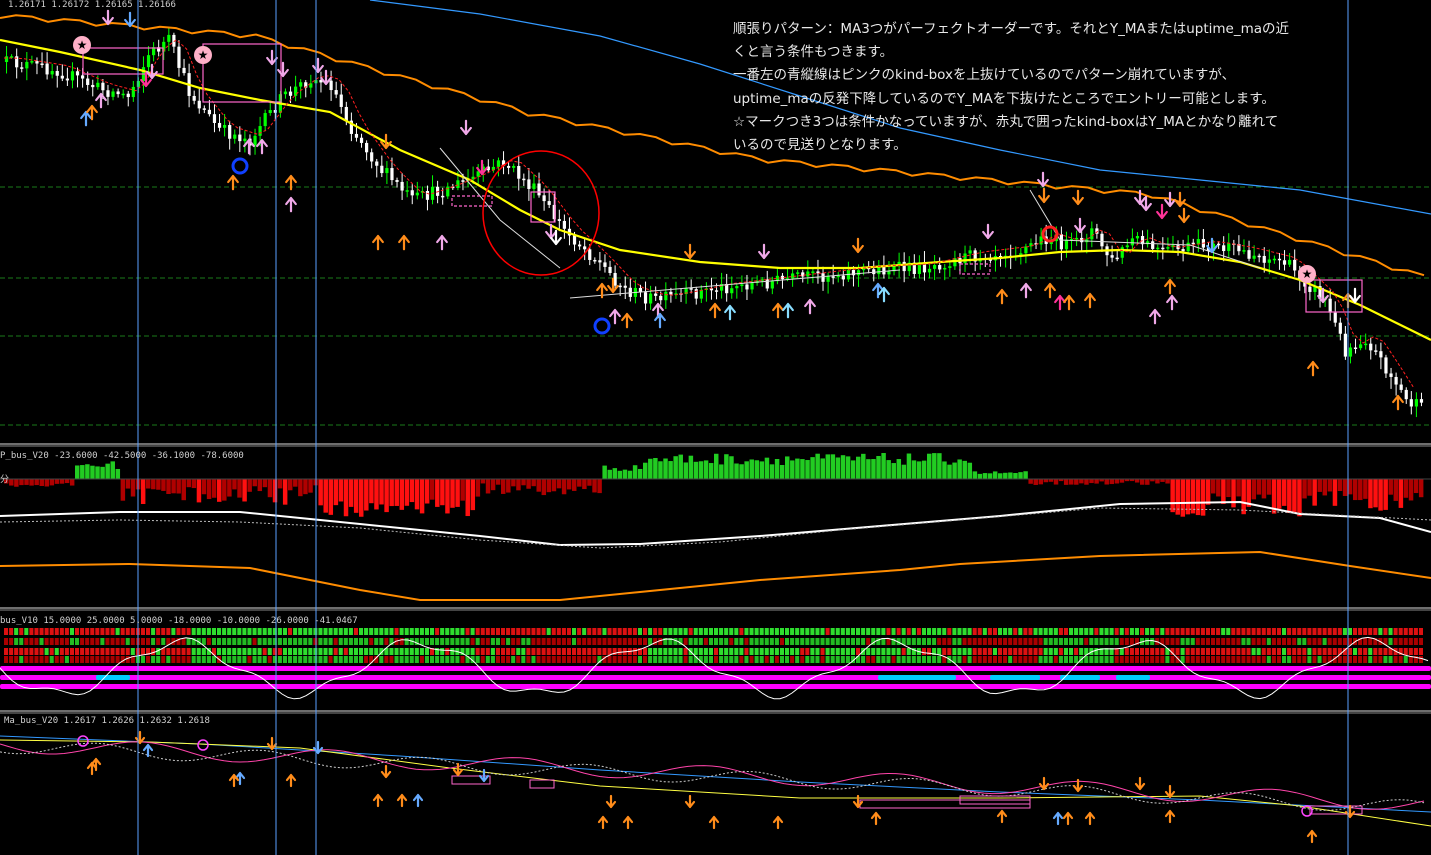 The height and width of the screenshot is (855, 1431). Describe the element at coordinates (107, 721) in the screenshot. I see `ma-bus-pane-header: Ma_bus_V20 1.2617 1.2626 1.2632 1.2618` at that location.